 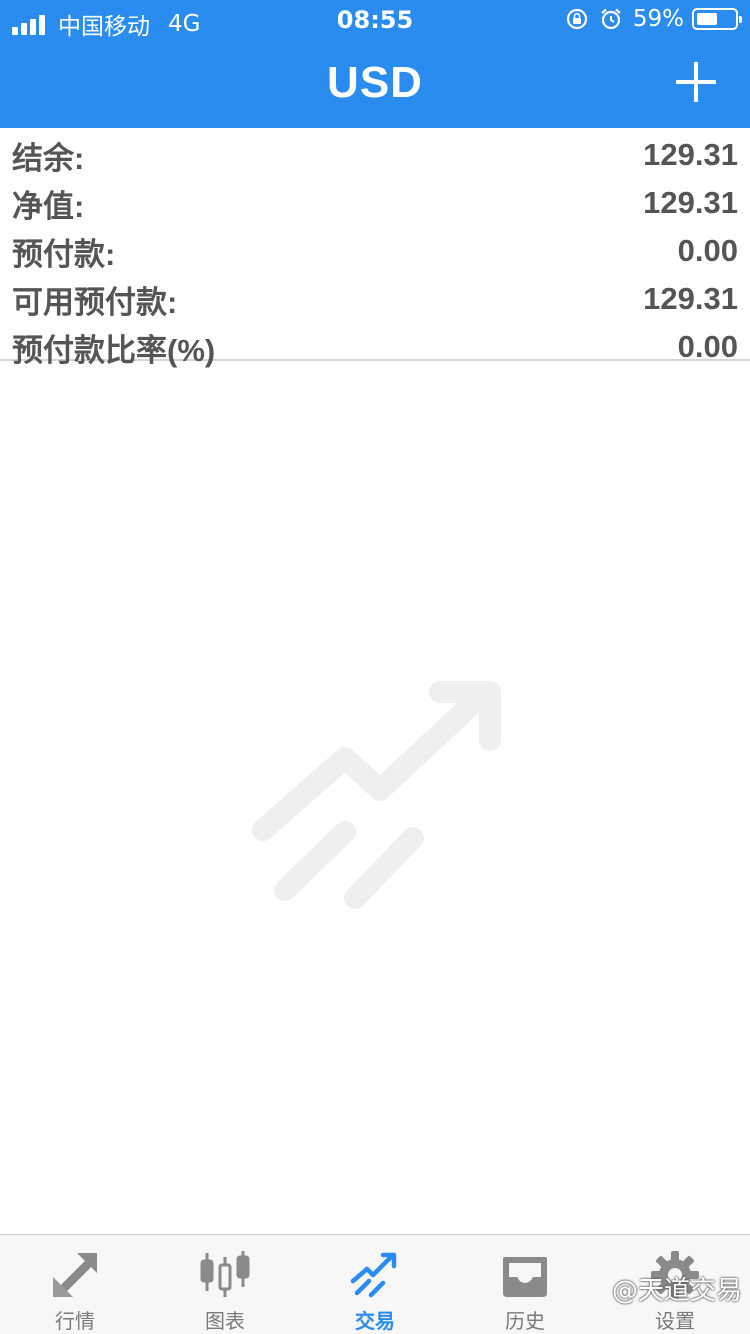 I want to click on empty-trades-illustration, so click(x=376, y=795).